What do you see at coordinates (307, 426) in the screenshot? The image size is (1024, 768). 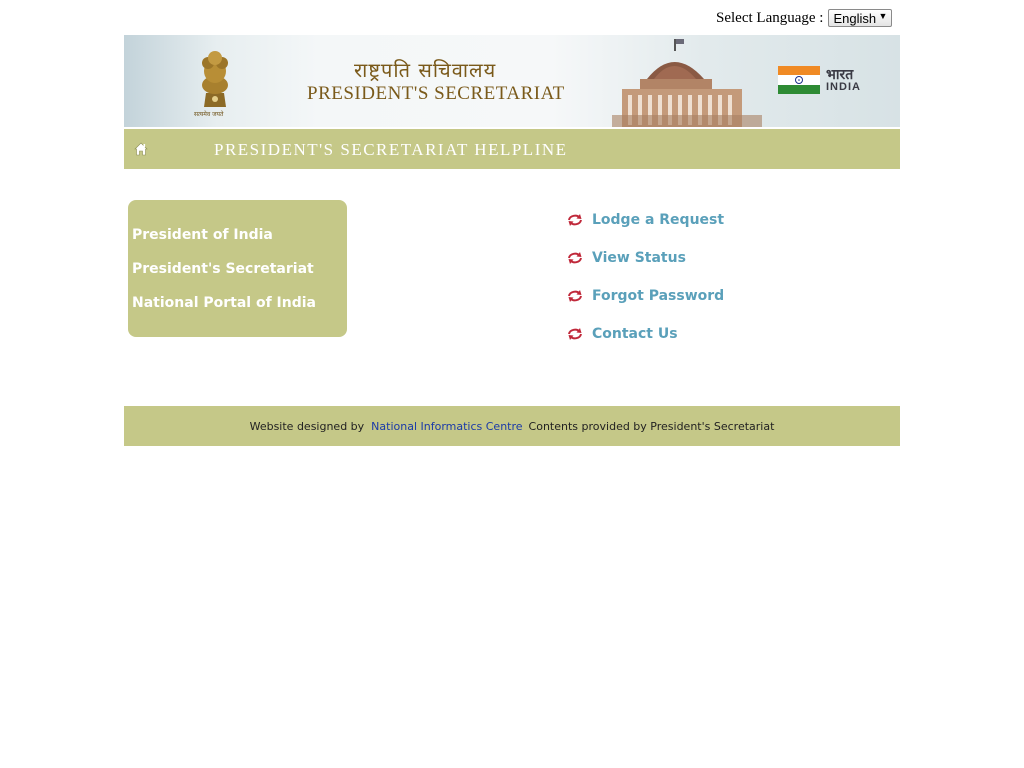 I see `footer-designed-by: Website designed by` at bounding box center [307, 426].